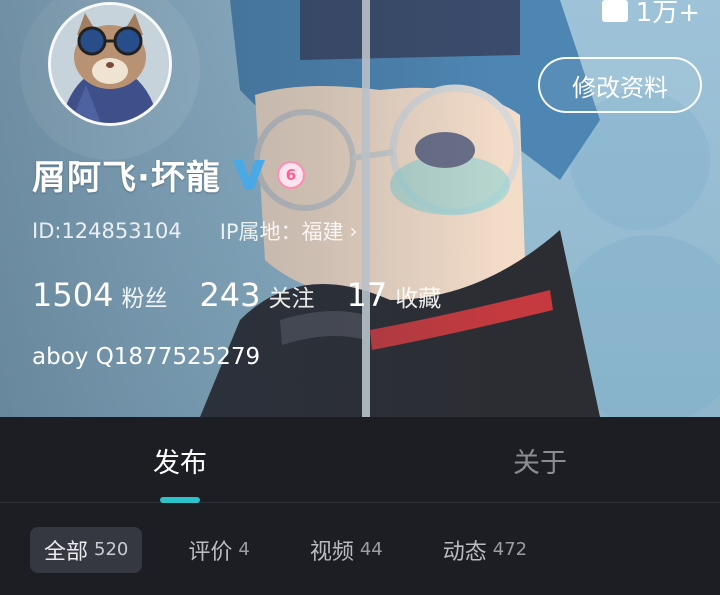  Describe the element at coordinates (291, 299) in the screenshot. I see `stat-following-label: 关注` at that location.